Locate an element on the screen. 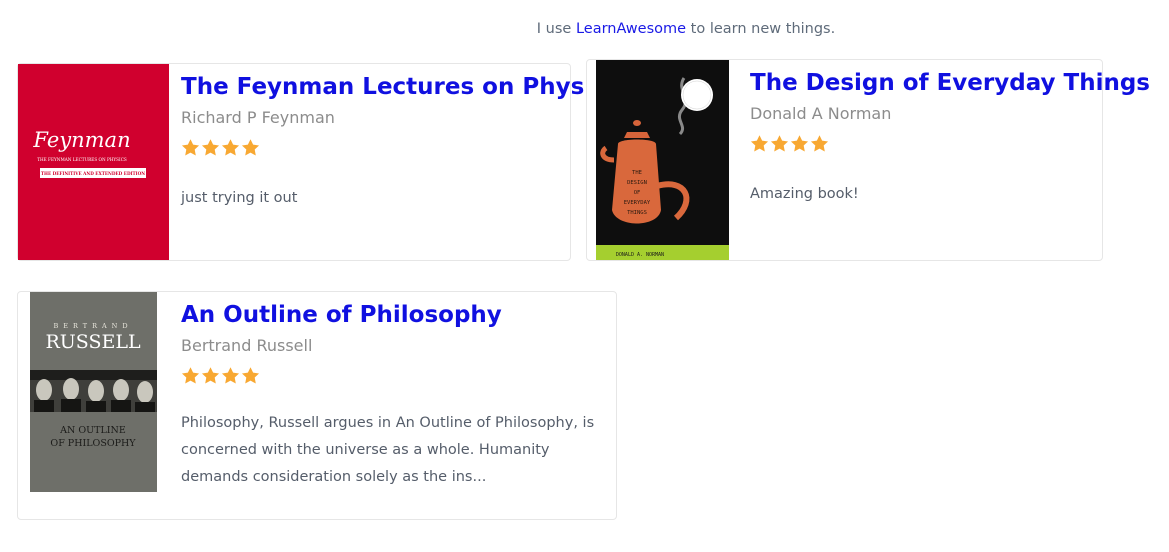  cover-word: EVERYDAY is located at coordinates (637, 203).